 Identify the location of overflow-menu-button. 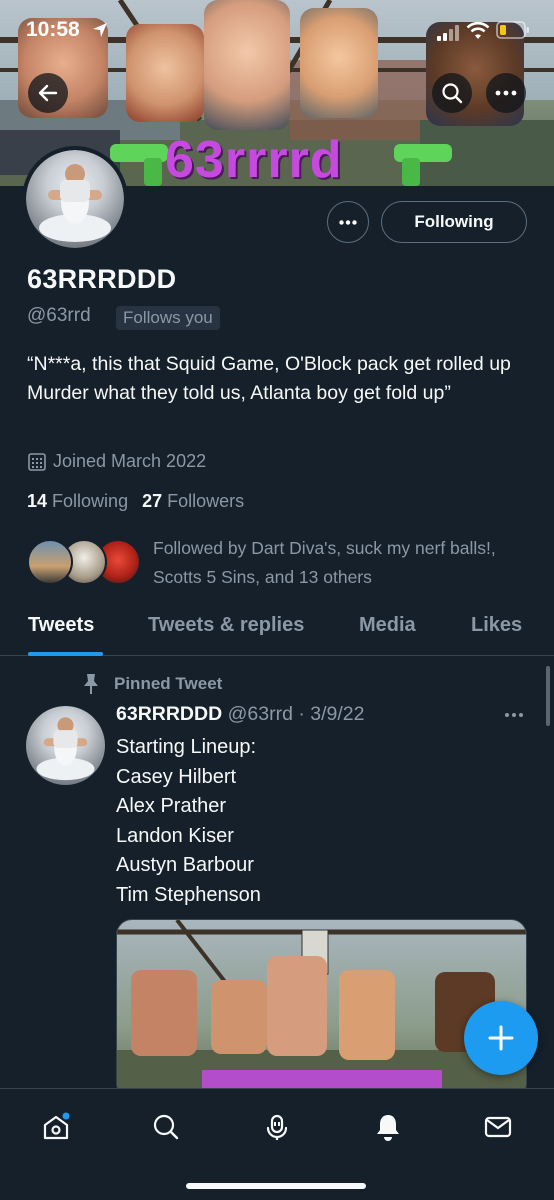
(506, 93).